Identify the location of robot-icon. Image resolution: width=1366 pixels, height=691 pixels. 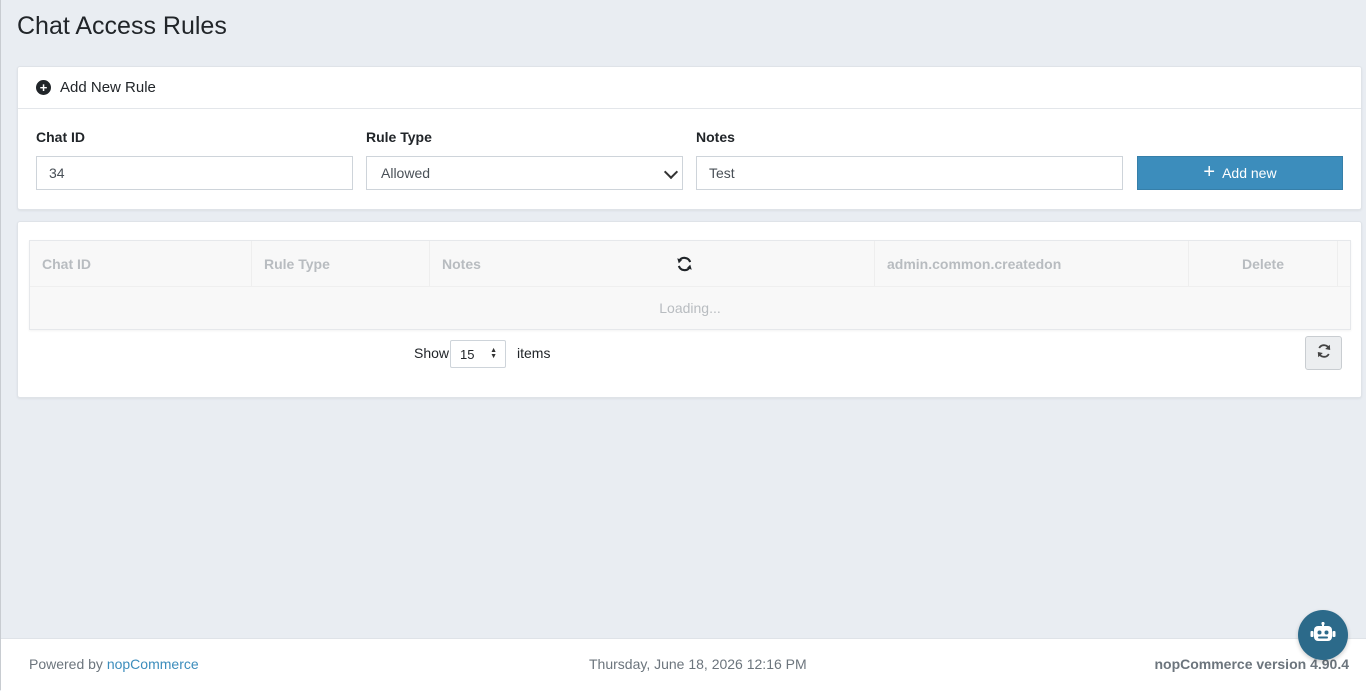
(1323, 635).